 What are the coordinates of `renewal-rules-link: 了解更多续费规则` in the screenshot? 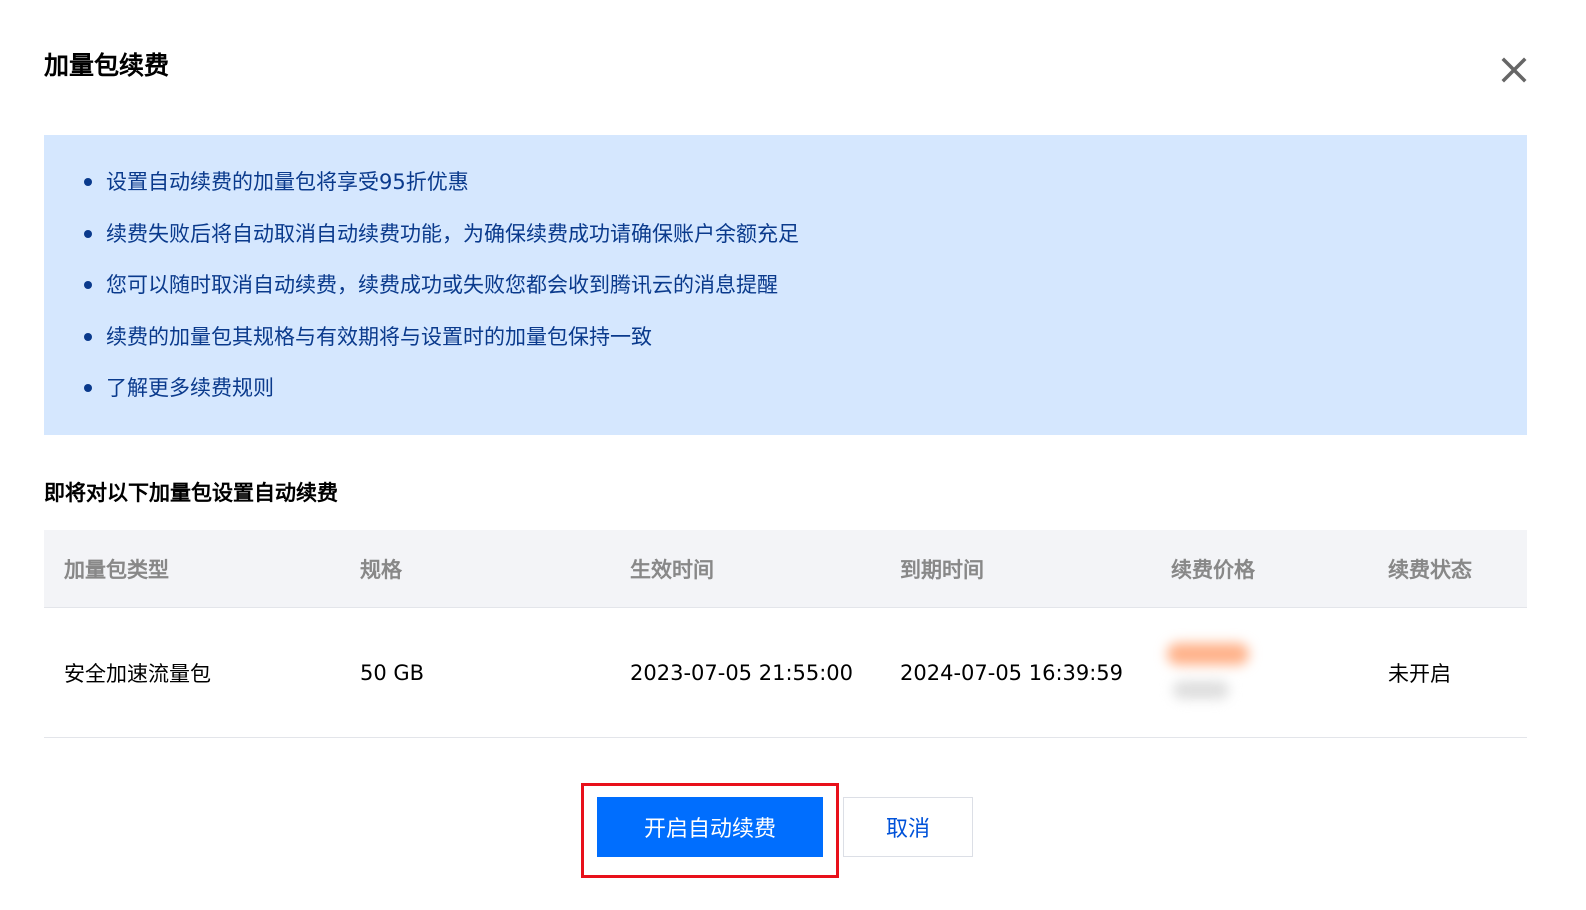 It's located at (190, 388).